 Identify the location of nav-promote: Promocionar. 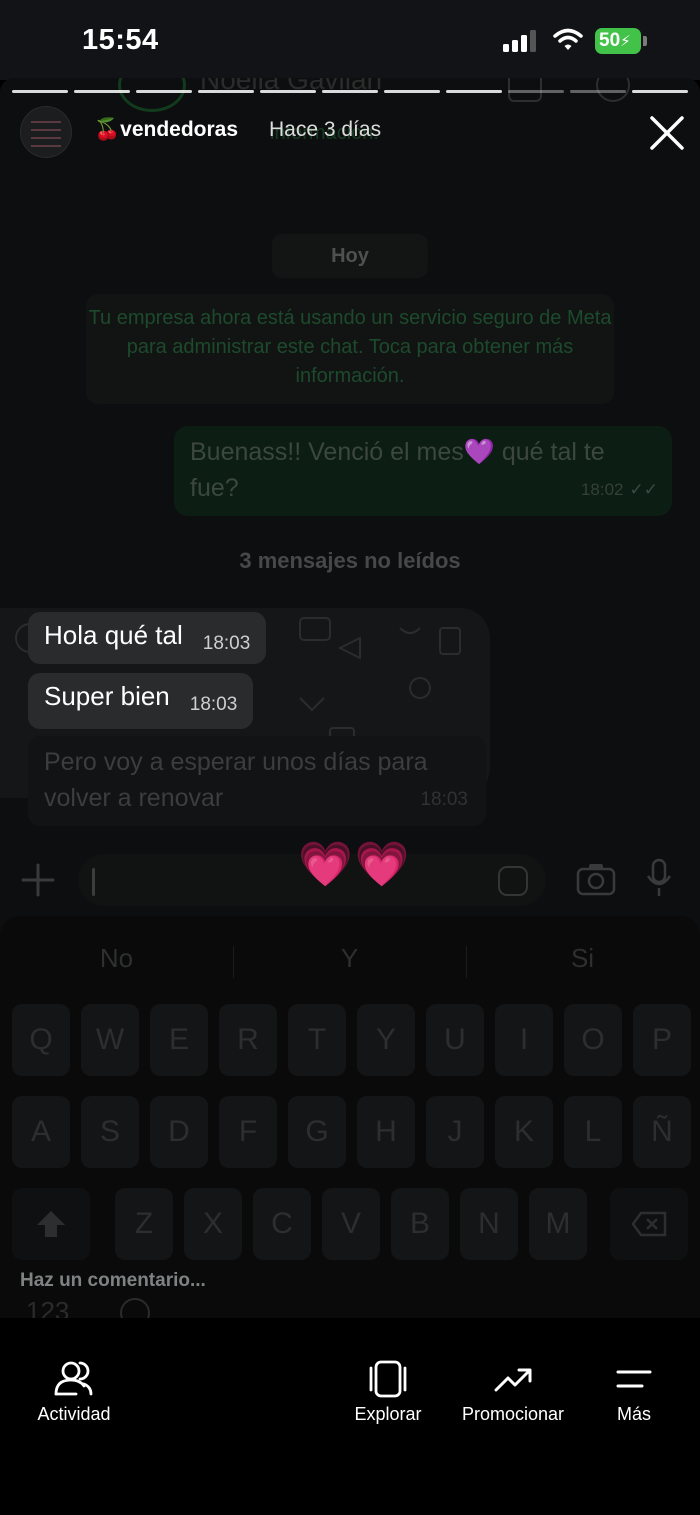
(513, 1392).